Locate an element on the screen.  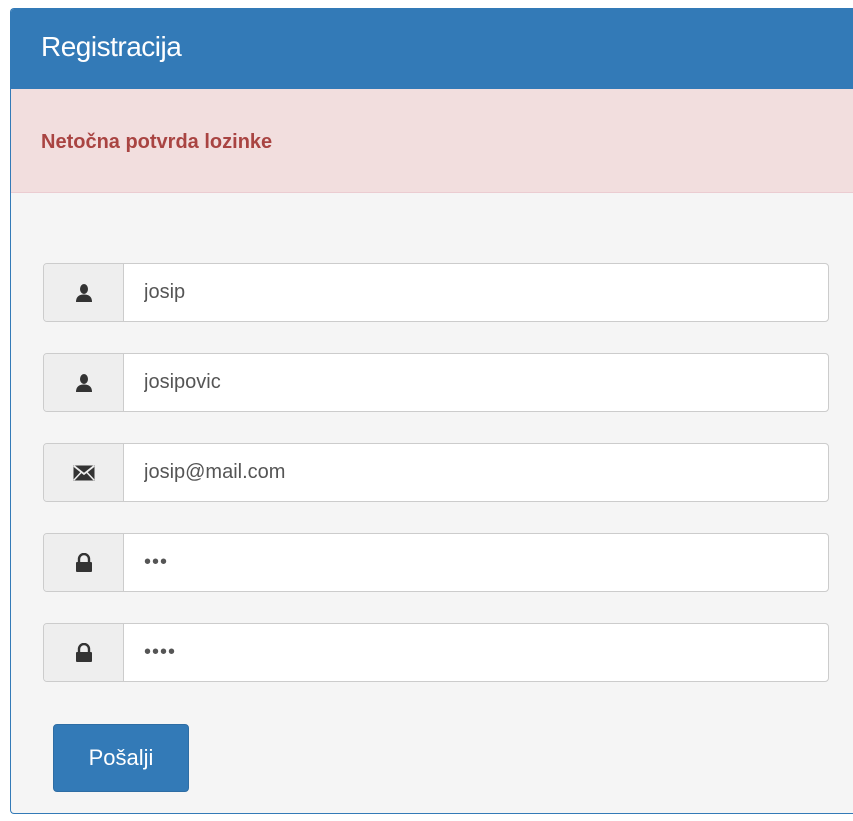
first-name-group is located at coordinates (436, 292).